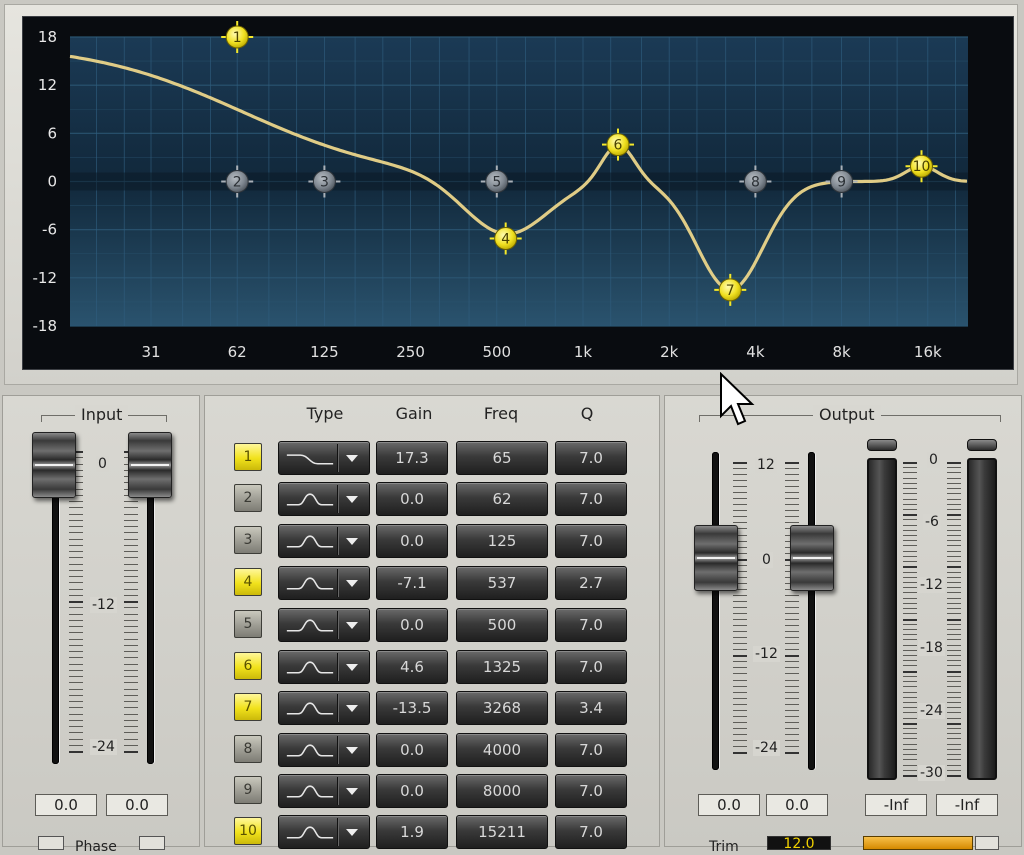 This screenshot has height=855, width=1024. What do you see at coordinates (811, 611) in the screenshot?
I see `output-right-fader-track` at bounding box center [811, 611].